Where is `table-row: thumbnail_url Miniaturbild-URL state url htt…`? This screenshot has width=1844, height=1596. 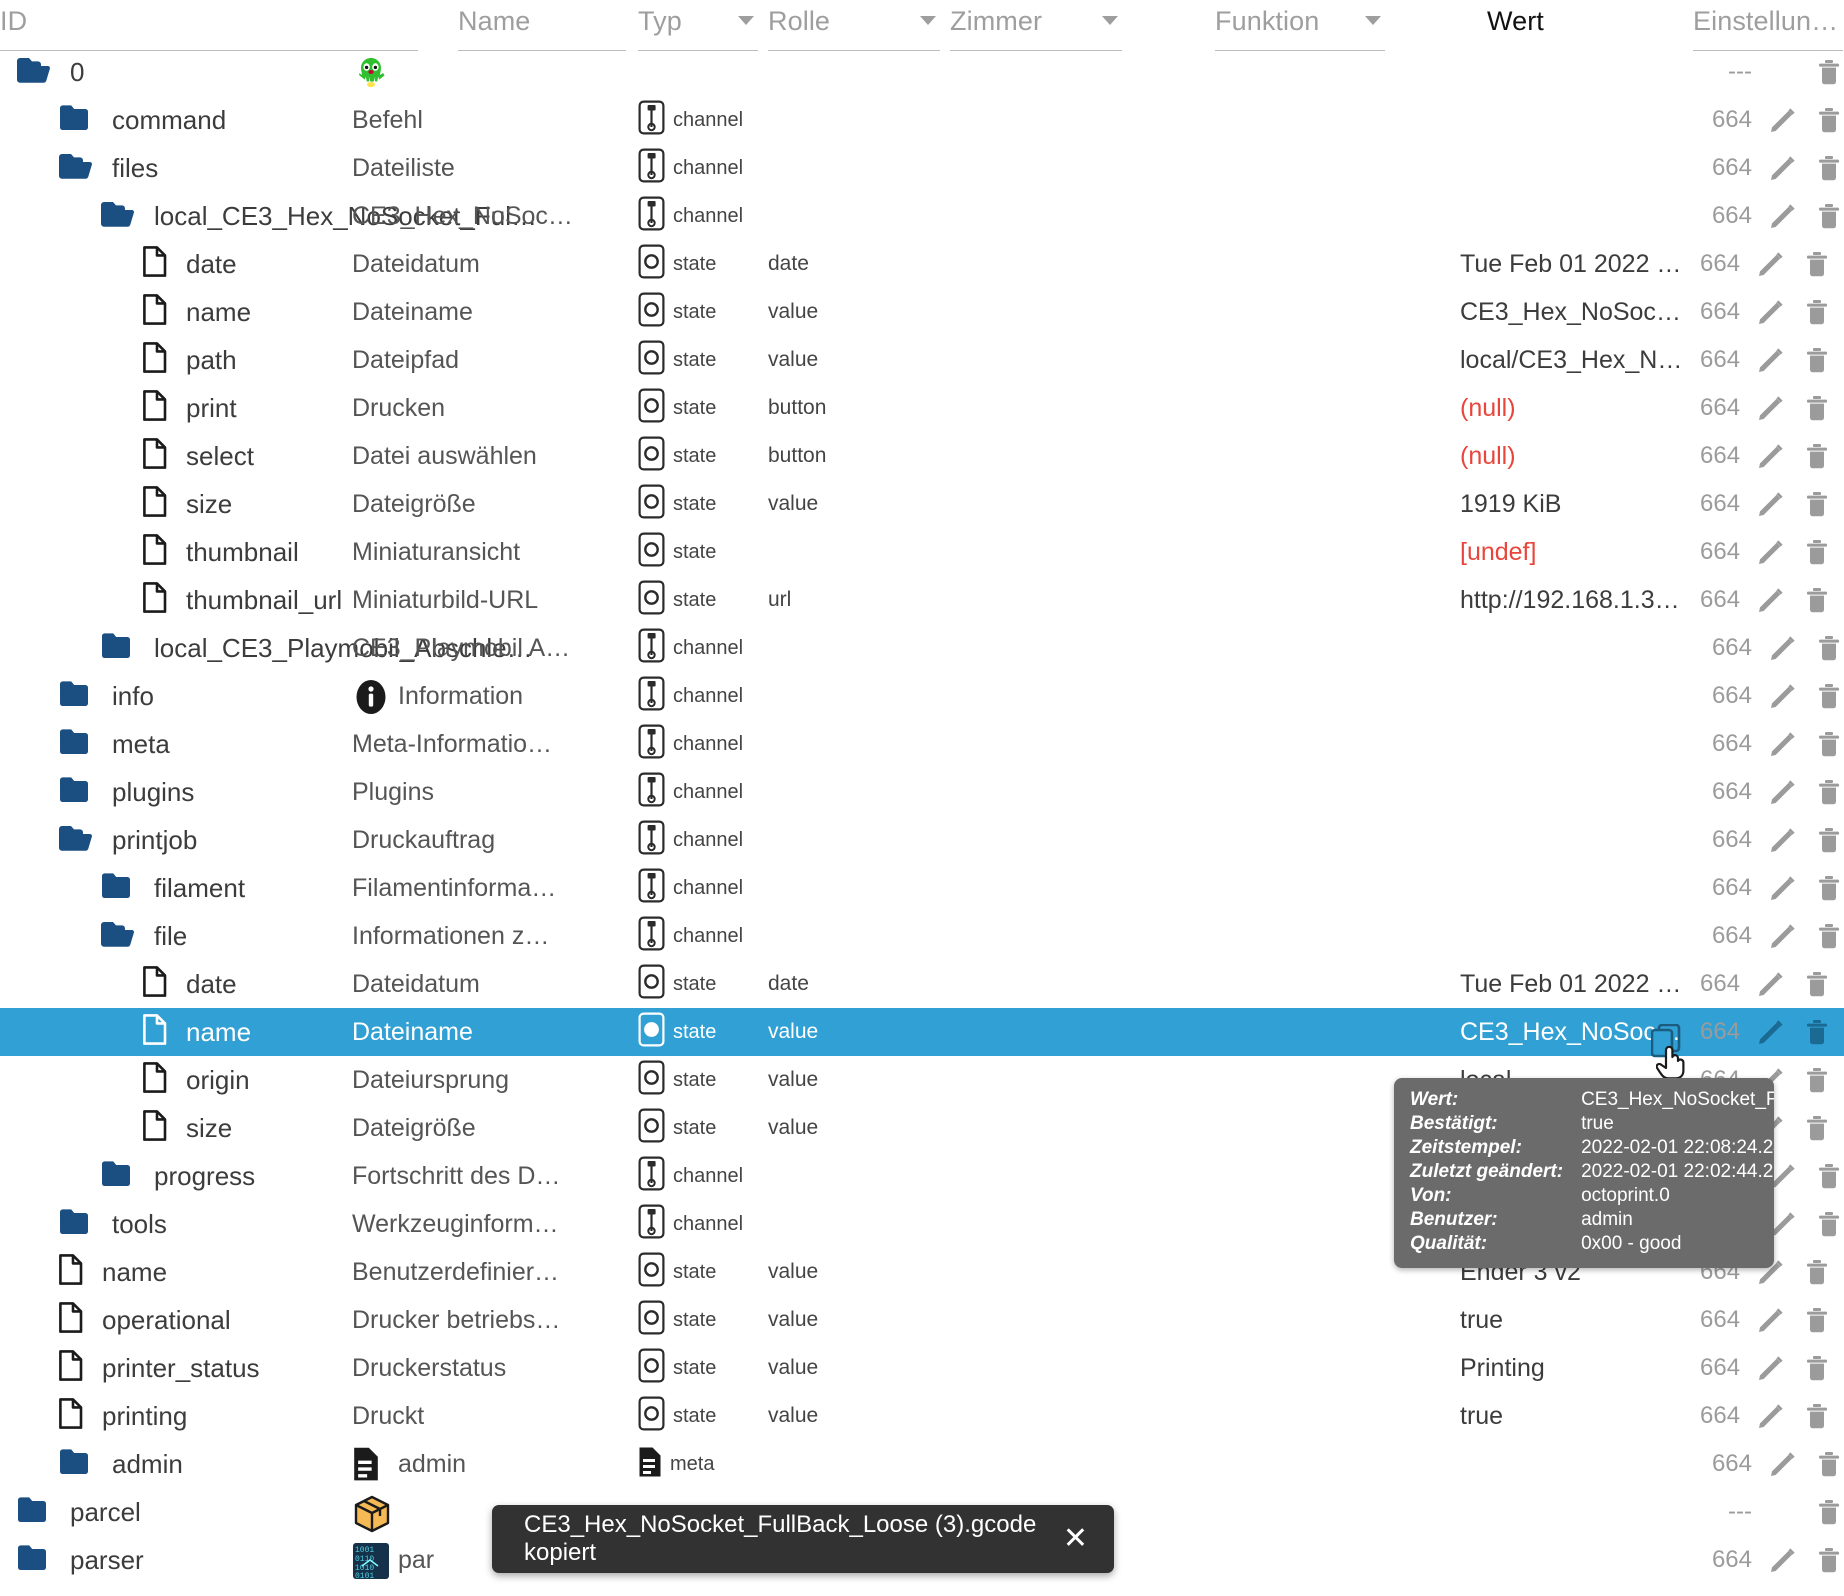
table-row: thumbnail_url Miniaturbild-URL state url htt… is located at coordinates (922, 600).